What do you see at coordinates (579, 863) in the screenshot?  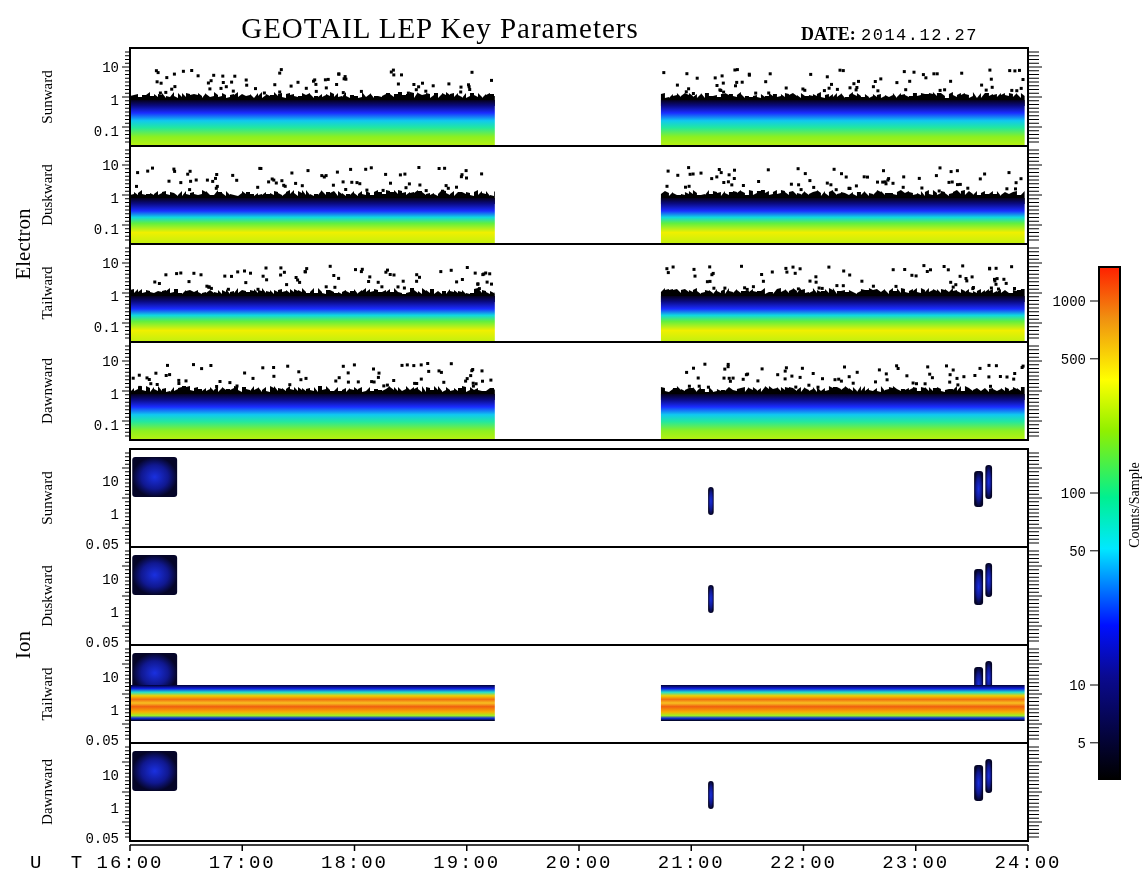 I see `x-tick-label: 20:00` at bounding box center [579, 863].